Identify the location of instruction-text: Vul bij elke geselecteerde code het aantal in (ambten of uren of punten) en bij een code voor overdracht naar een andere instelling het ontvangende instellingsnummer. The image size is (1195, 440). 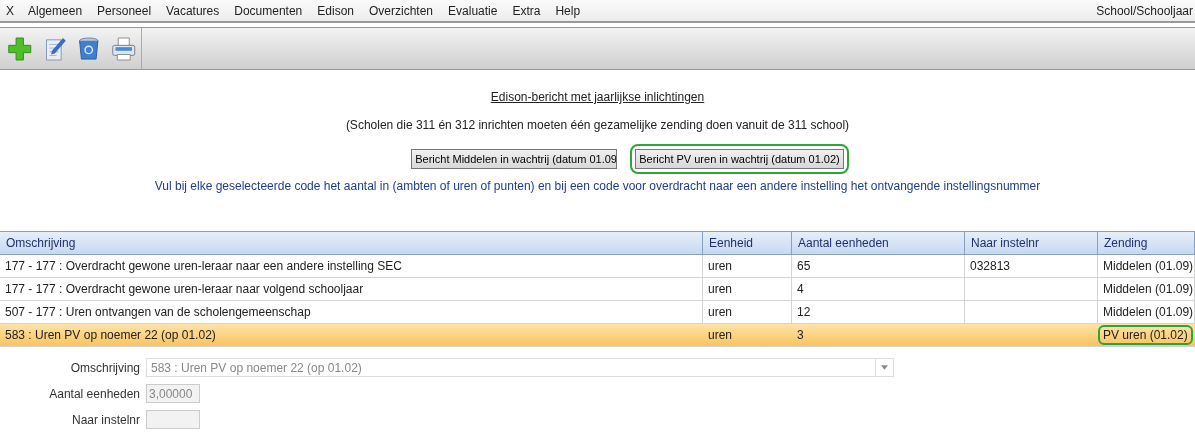
(597, 186).